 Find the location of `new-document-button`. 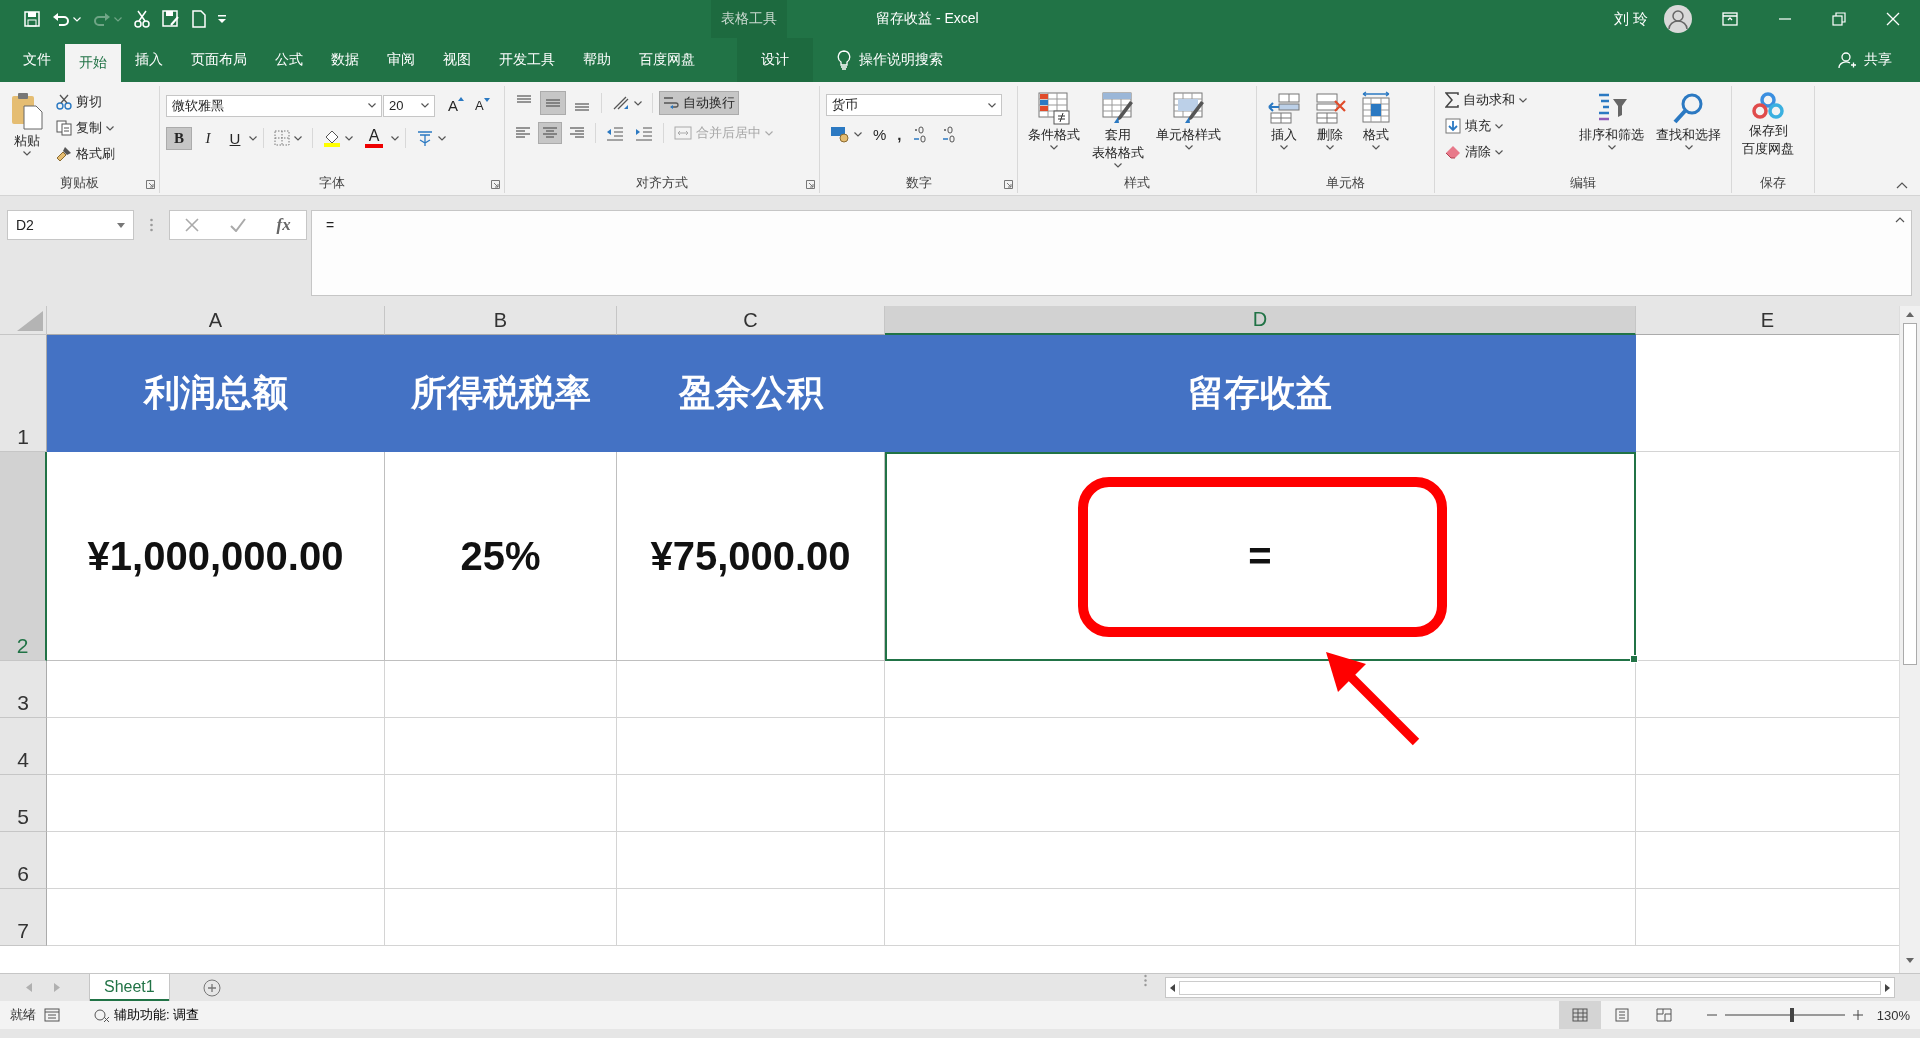

new-document-button is located at coordinates (199, 19).